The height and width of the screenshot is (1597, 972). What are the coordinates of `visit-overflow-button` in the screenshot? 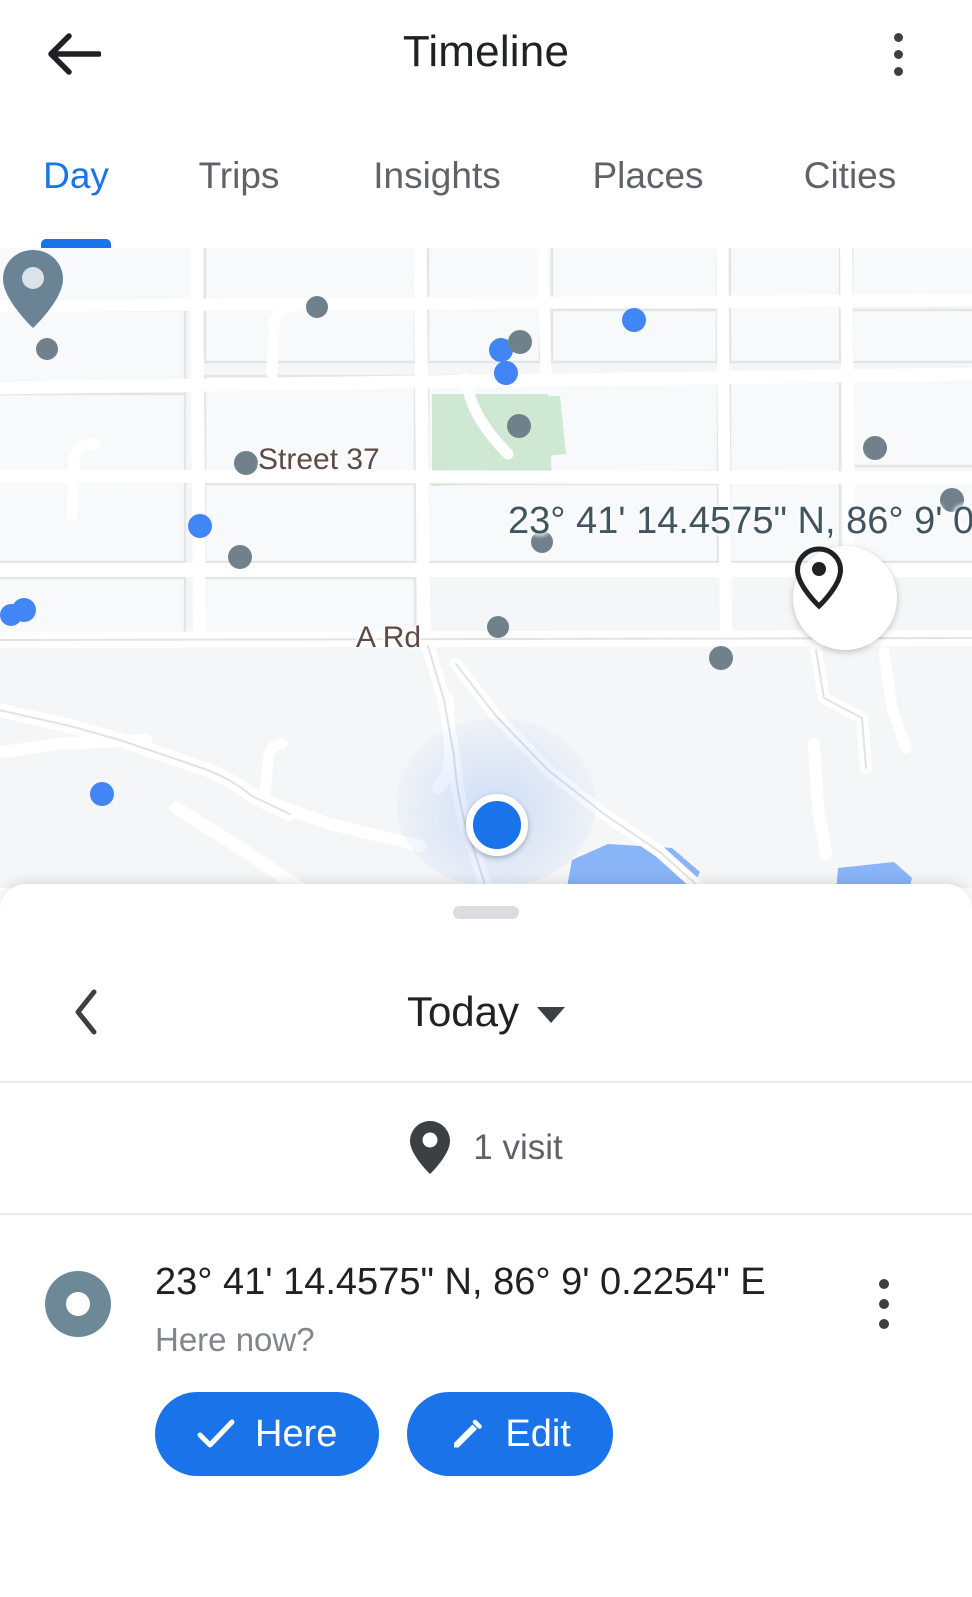 It's located at (884, 1304).